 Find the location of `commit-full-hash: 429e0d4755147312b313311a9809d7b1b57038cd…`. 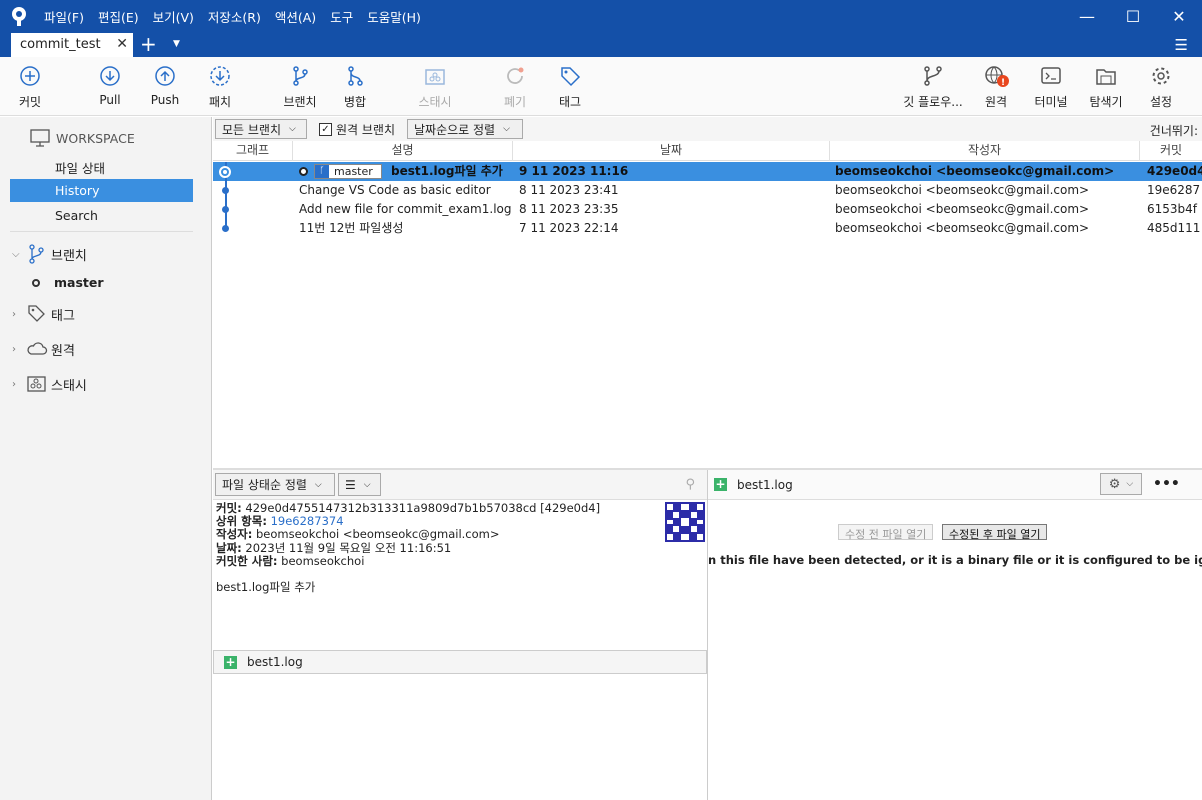

commit-full-hash: 429e0d4755147312b313311a9809d7b1b57038cd… is located at coordinates (423, 508).